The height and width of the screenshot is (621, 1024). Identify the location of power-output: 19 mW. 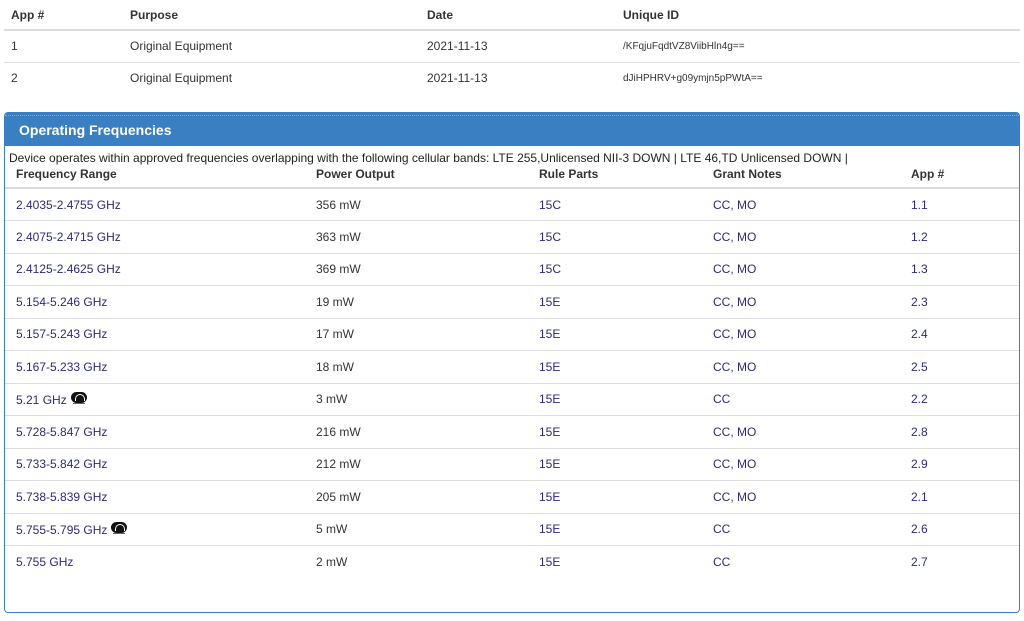
(335, 301).